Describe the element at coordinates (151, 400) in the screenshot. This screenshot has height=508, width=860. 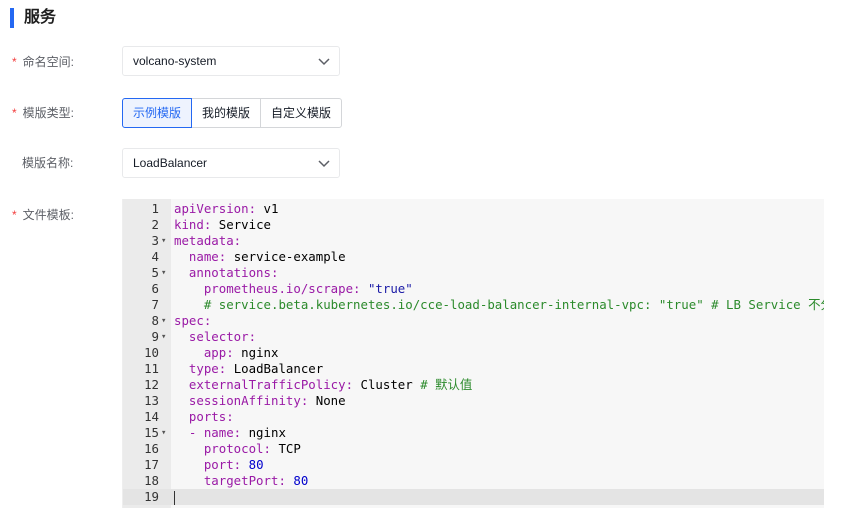
I see `line-number: 13` at that location.